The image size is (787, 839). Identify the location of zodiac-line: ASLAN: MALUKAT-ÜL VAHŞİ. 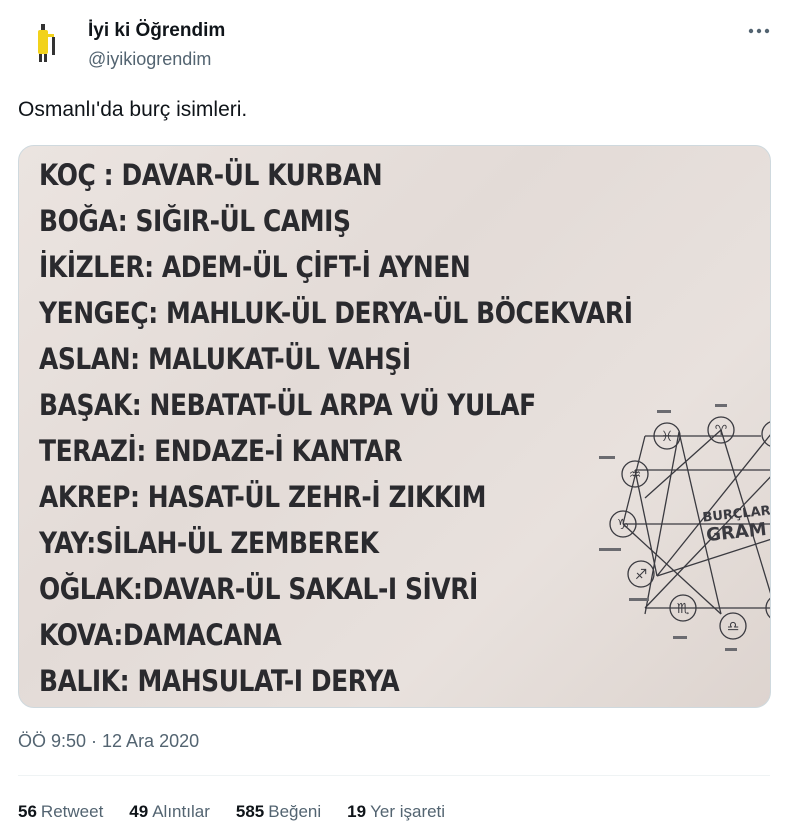
(225, 359).